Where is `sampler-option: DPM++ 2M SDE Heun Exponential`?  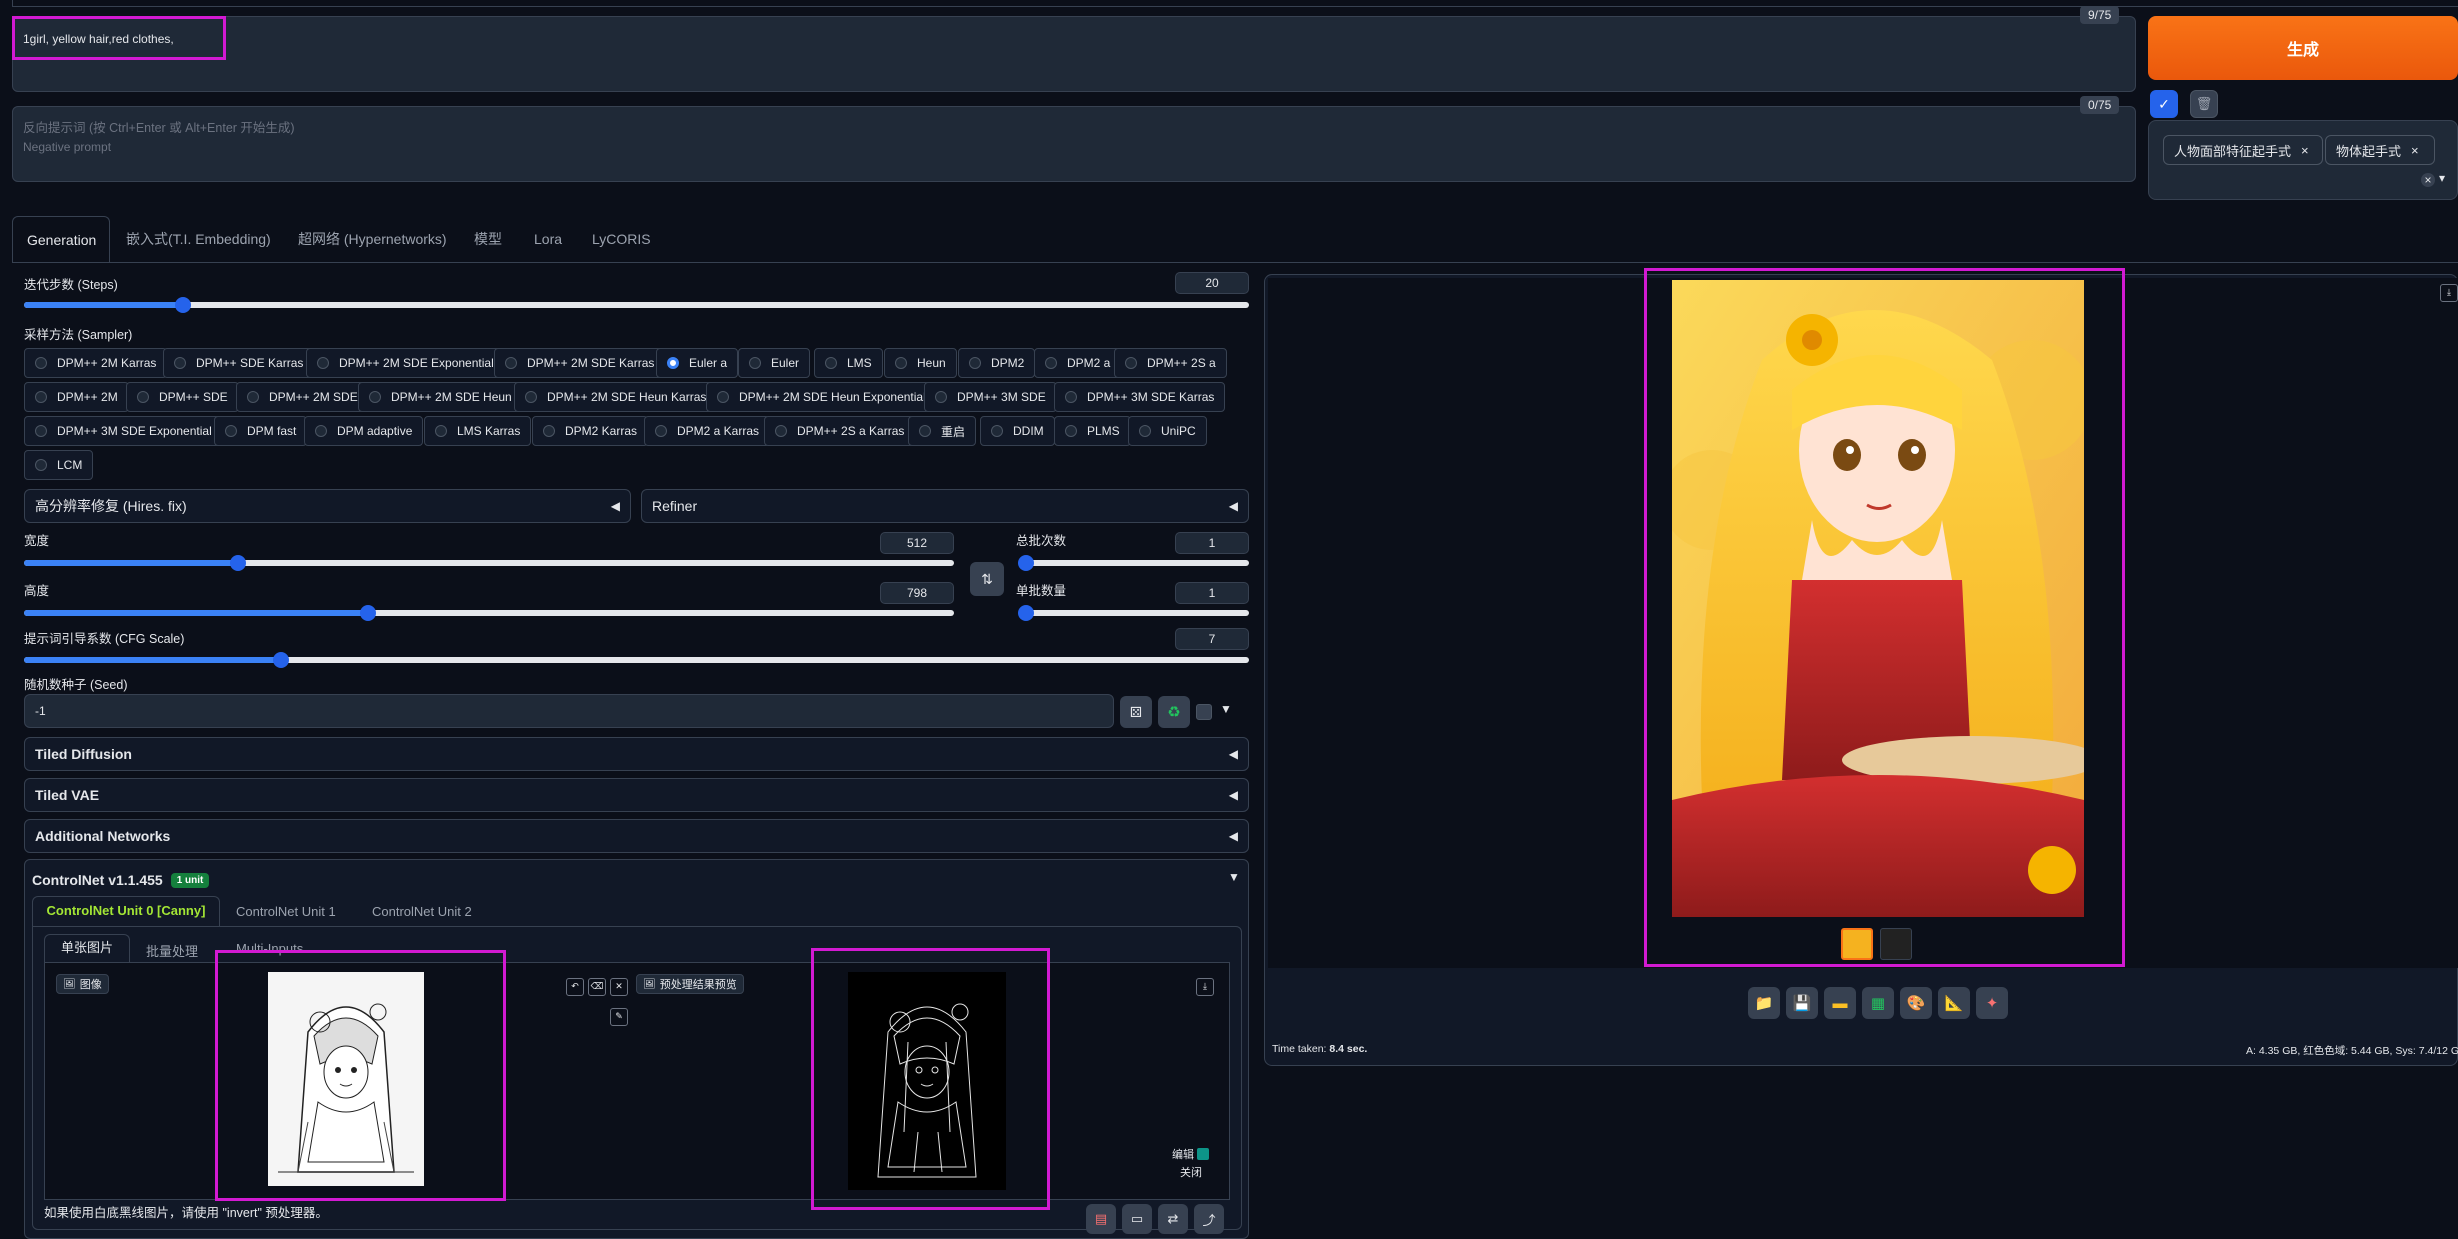 sampler-option: DPM++ 2M SDE Heun Exponential is located at coordinates (821, 397).